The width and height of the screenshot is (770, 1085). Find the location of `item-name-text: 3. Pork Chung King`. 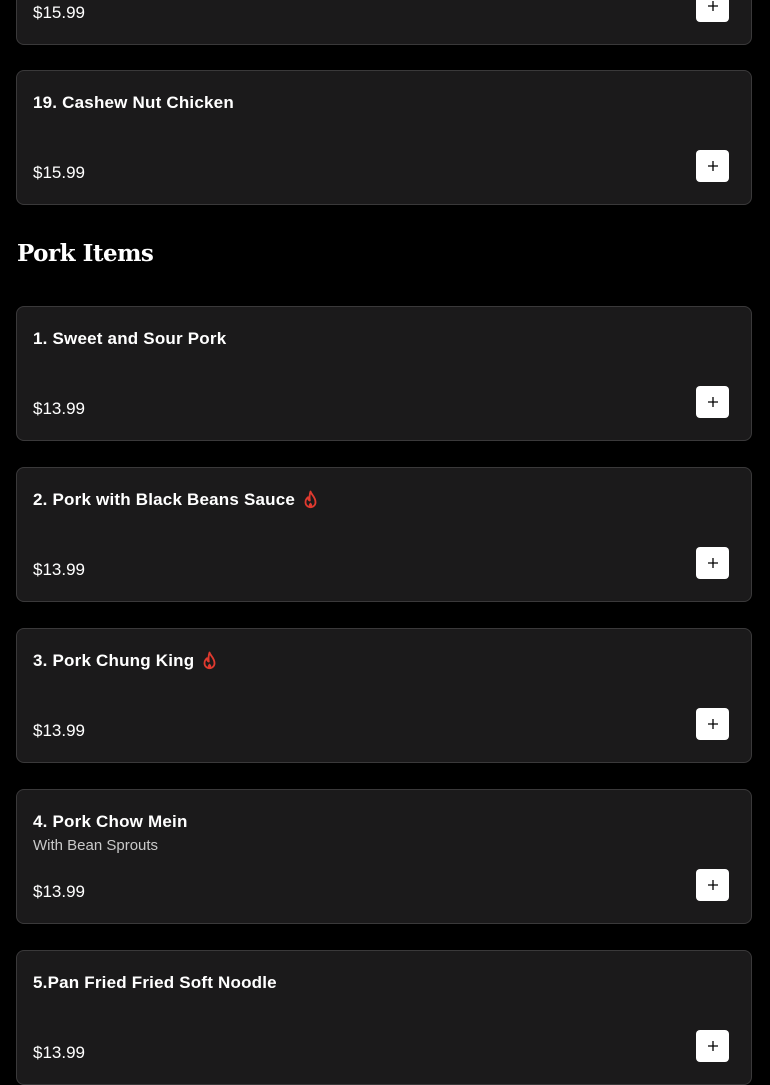

item-name-text: 3. Pork Chung King is located at coordinates (114, 660).